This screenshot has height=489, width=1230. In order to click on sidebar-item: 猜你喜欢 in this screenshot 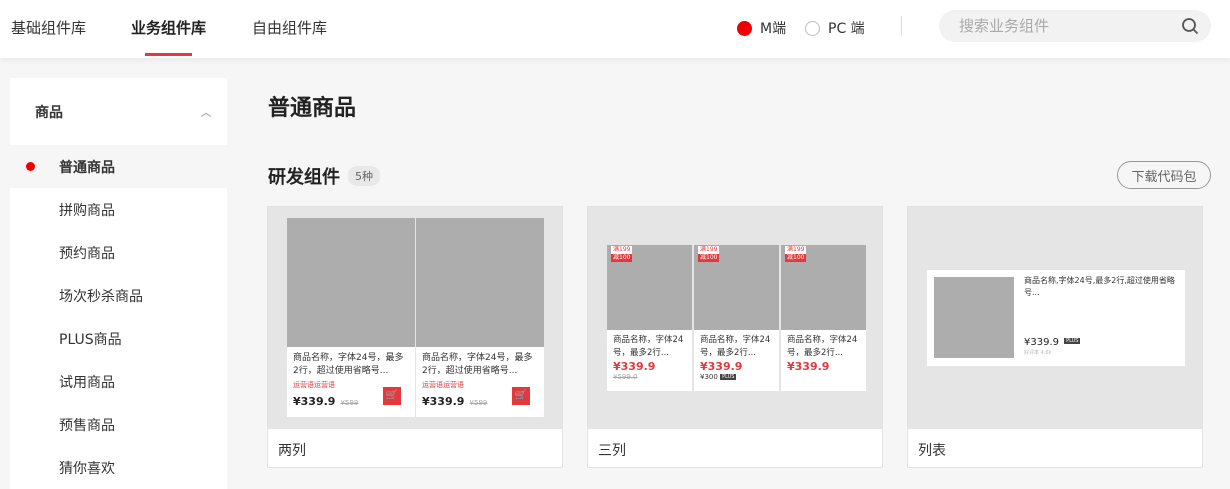, I will do `click(118, 467)`.